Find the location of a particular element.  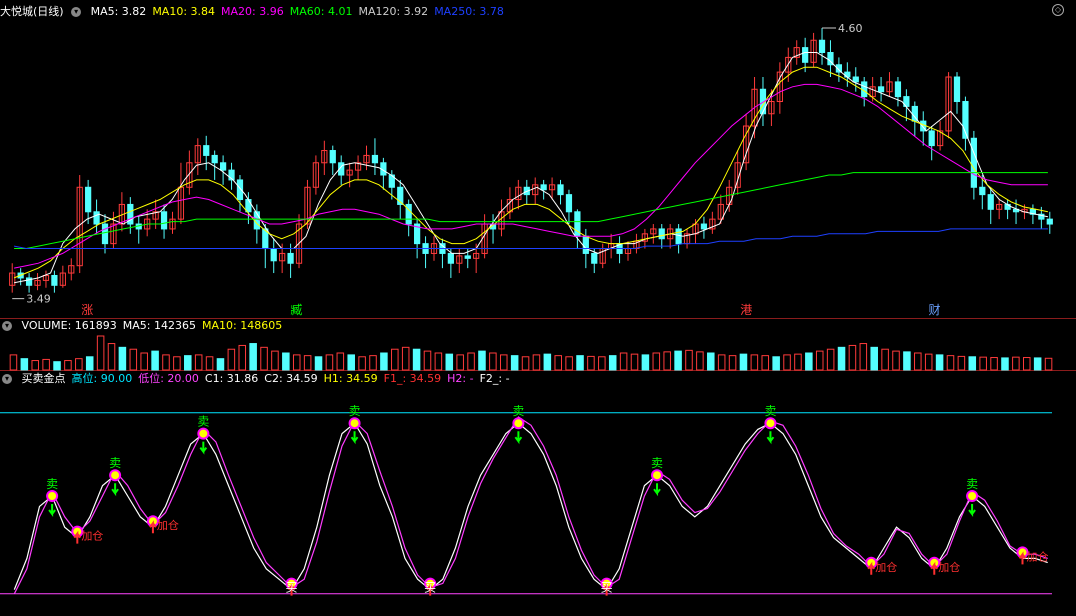

high-price-label: 4.60 is located at coordinates (850, 28).